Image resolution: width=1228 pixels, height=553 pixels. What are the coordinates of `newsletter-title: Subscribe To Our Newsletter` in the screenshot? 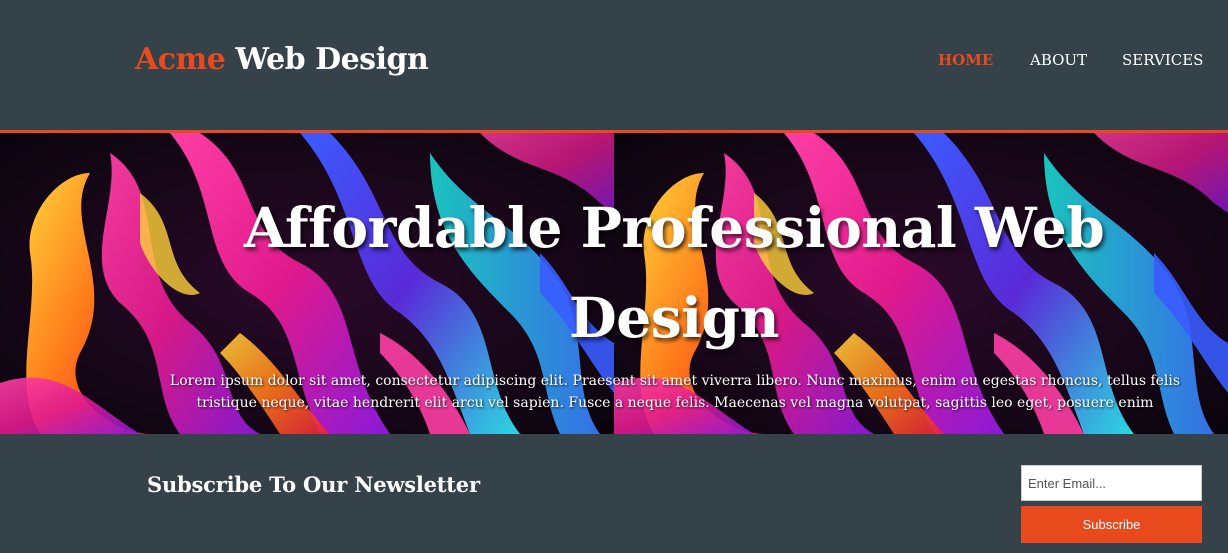 It's located at (313, 484).